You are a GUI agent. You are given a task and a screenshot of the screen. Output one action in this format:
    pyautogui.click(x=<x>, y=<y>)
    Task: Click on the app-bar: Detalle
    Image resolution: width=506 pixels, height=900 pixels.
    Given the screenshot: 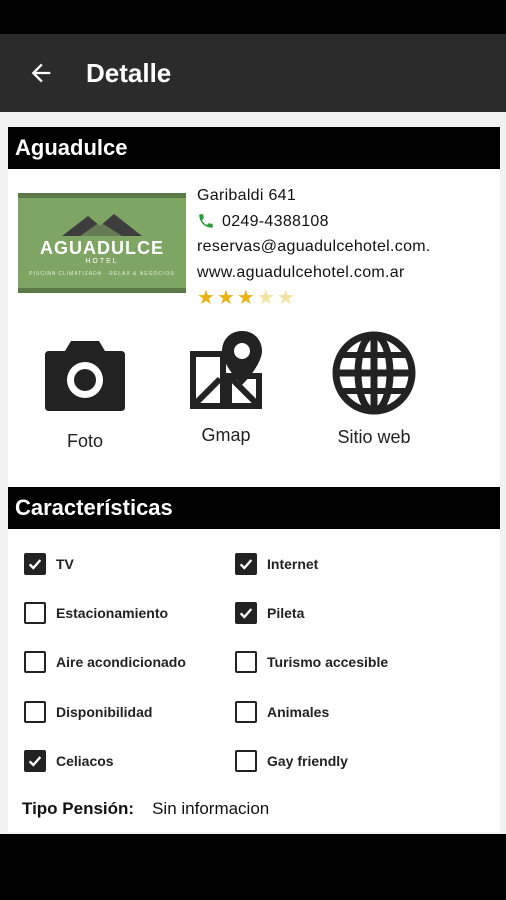 What is the action you would take?
    pyautogui.click(x=253, y=73)
    